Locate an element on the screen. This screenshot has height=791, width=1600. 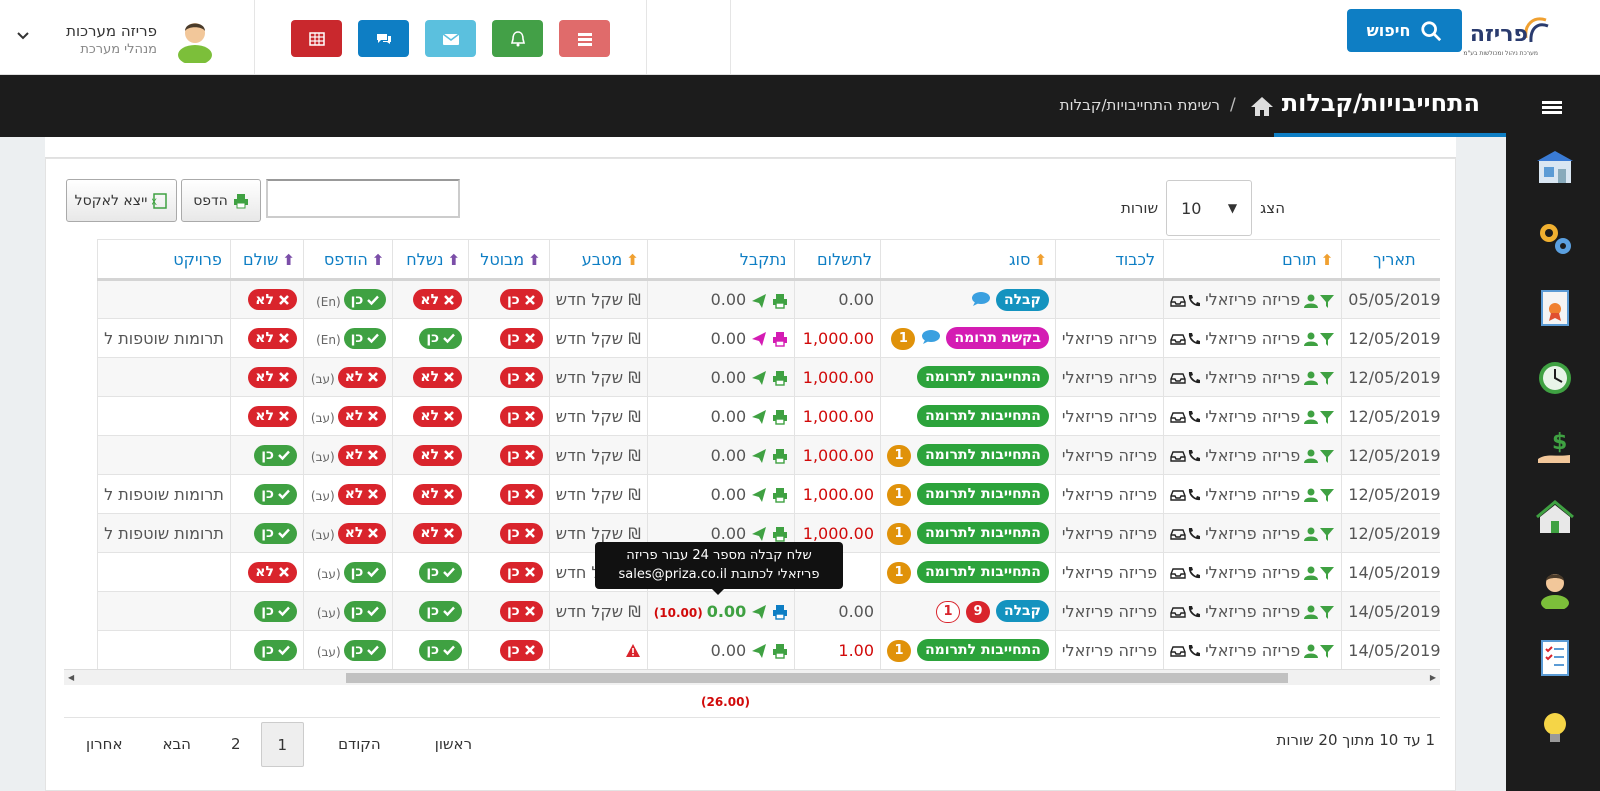
column-header-printed: ⬆הודפס is located at coordinates (348, 260).